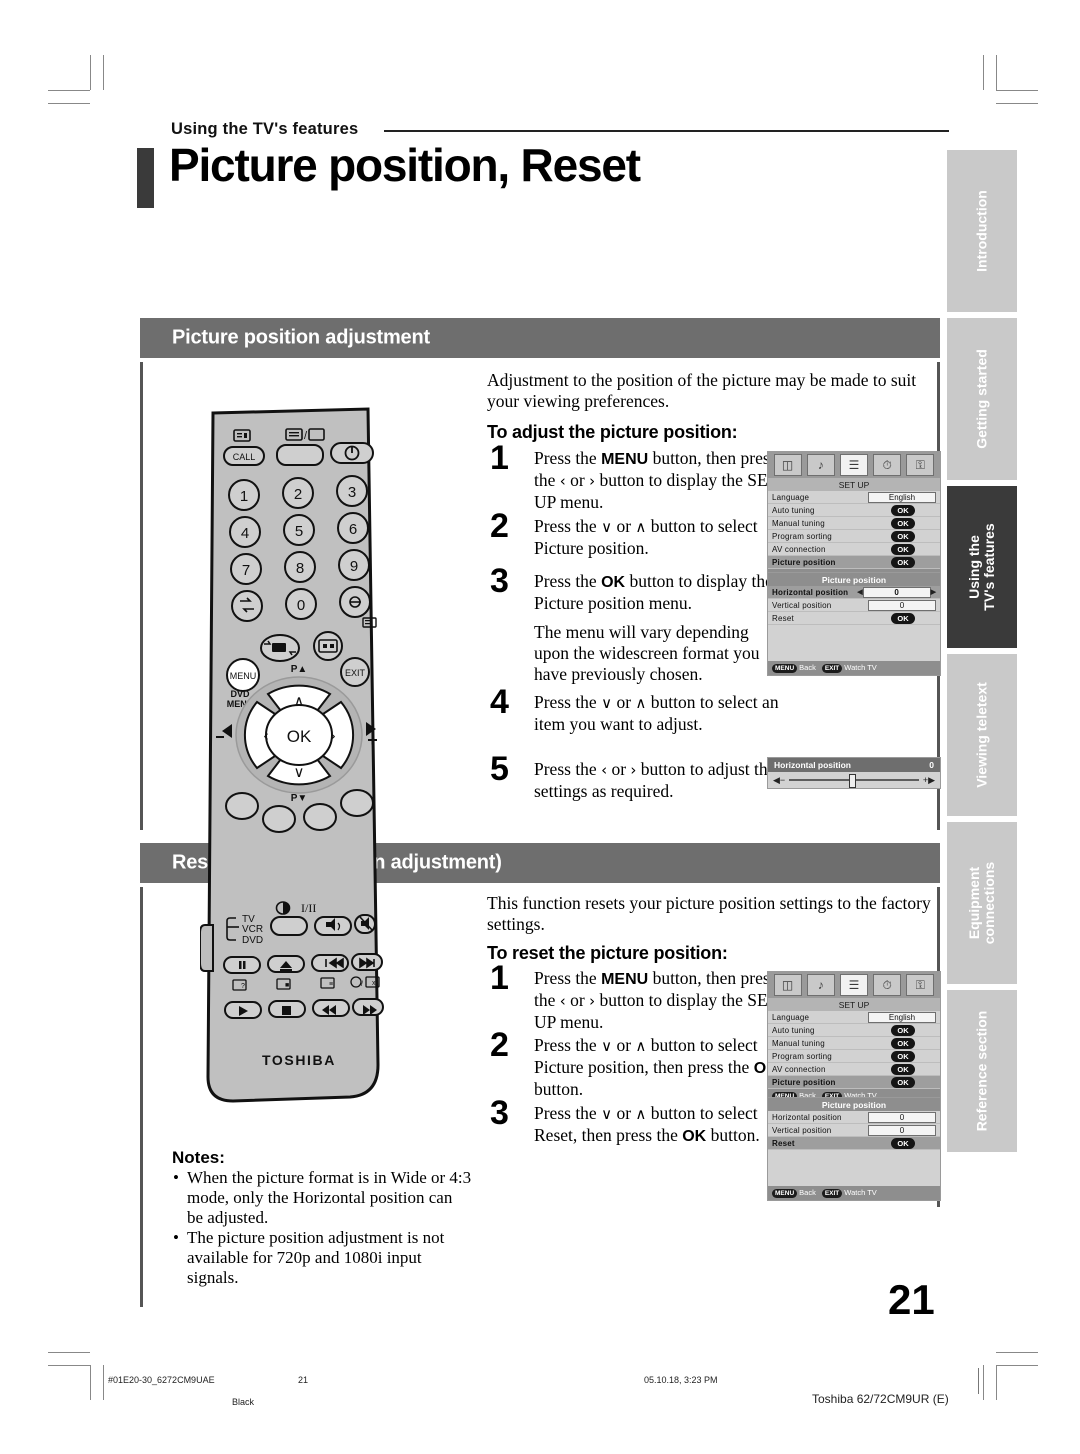  Describe the element at coordinates (804, 1082) in the screenshot. I see `osd-row-label: Picture position` at that location.